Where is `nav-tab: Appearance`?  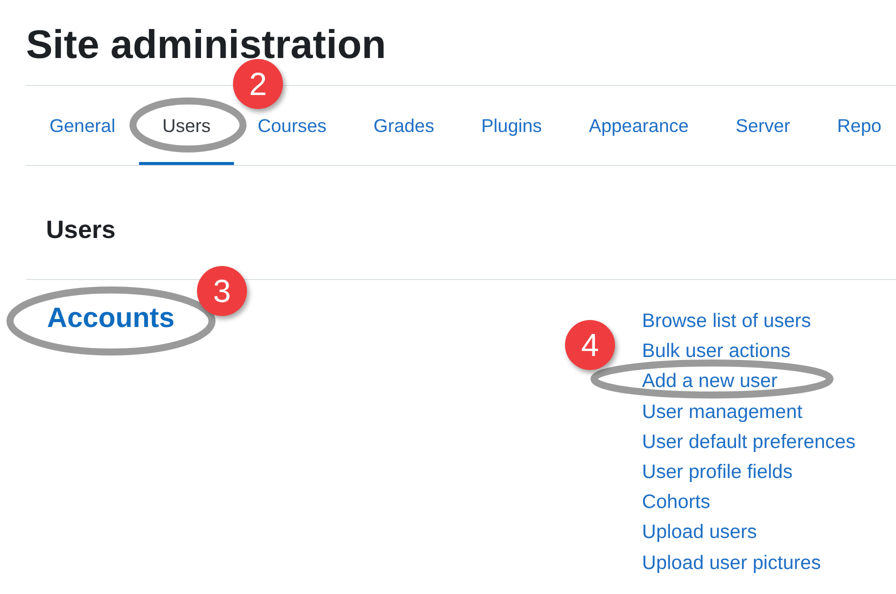
nav-tab: Appearance is located at coordinates (638, 140).